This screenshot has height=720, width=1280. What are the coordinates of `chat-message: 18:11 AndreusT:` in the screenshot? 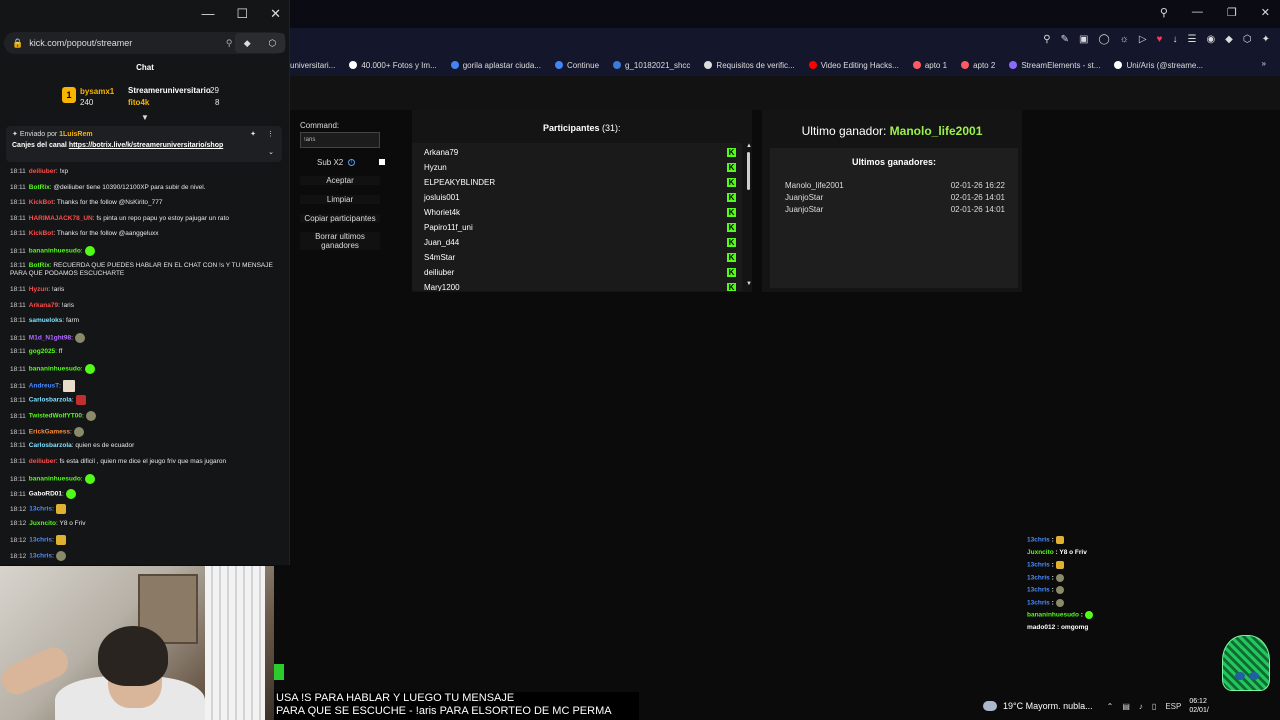 It's located at (144, 386).